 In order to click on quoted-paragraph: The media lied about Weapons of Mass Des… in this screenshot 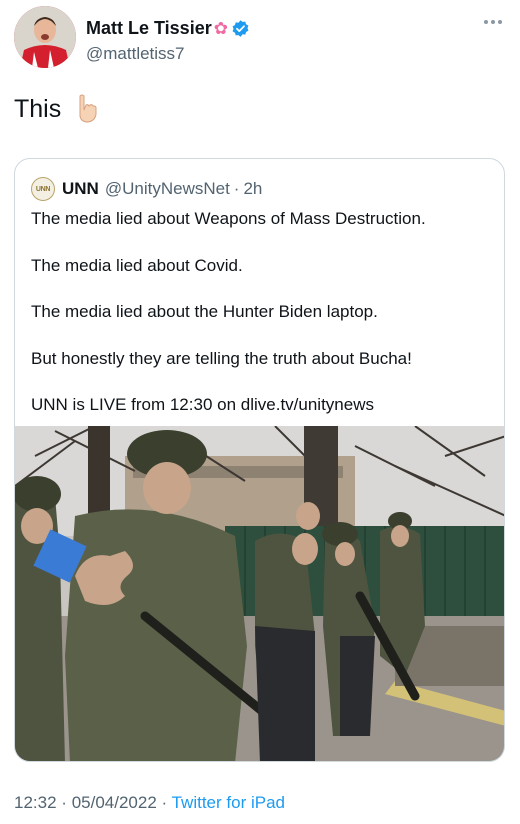, I will do `click(228, 218)`.